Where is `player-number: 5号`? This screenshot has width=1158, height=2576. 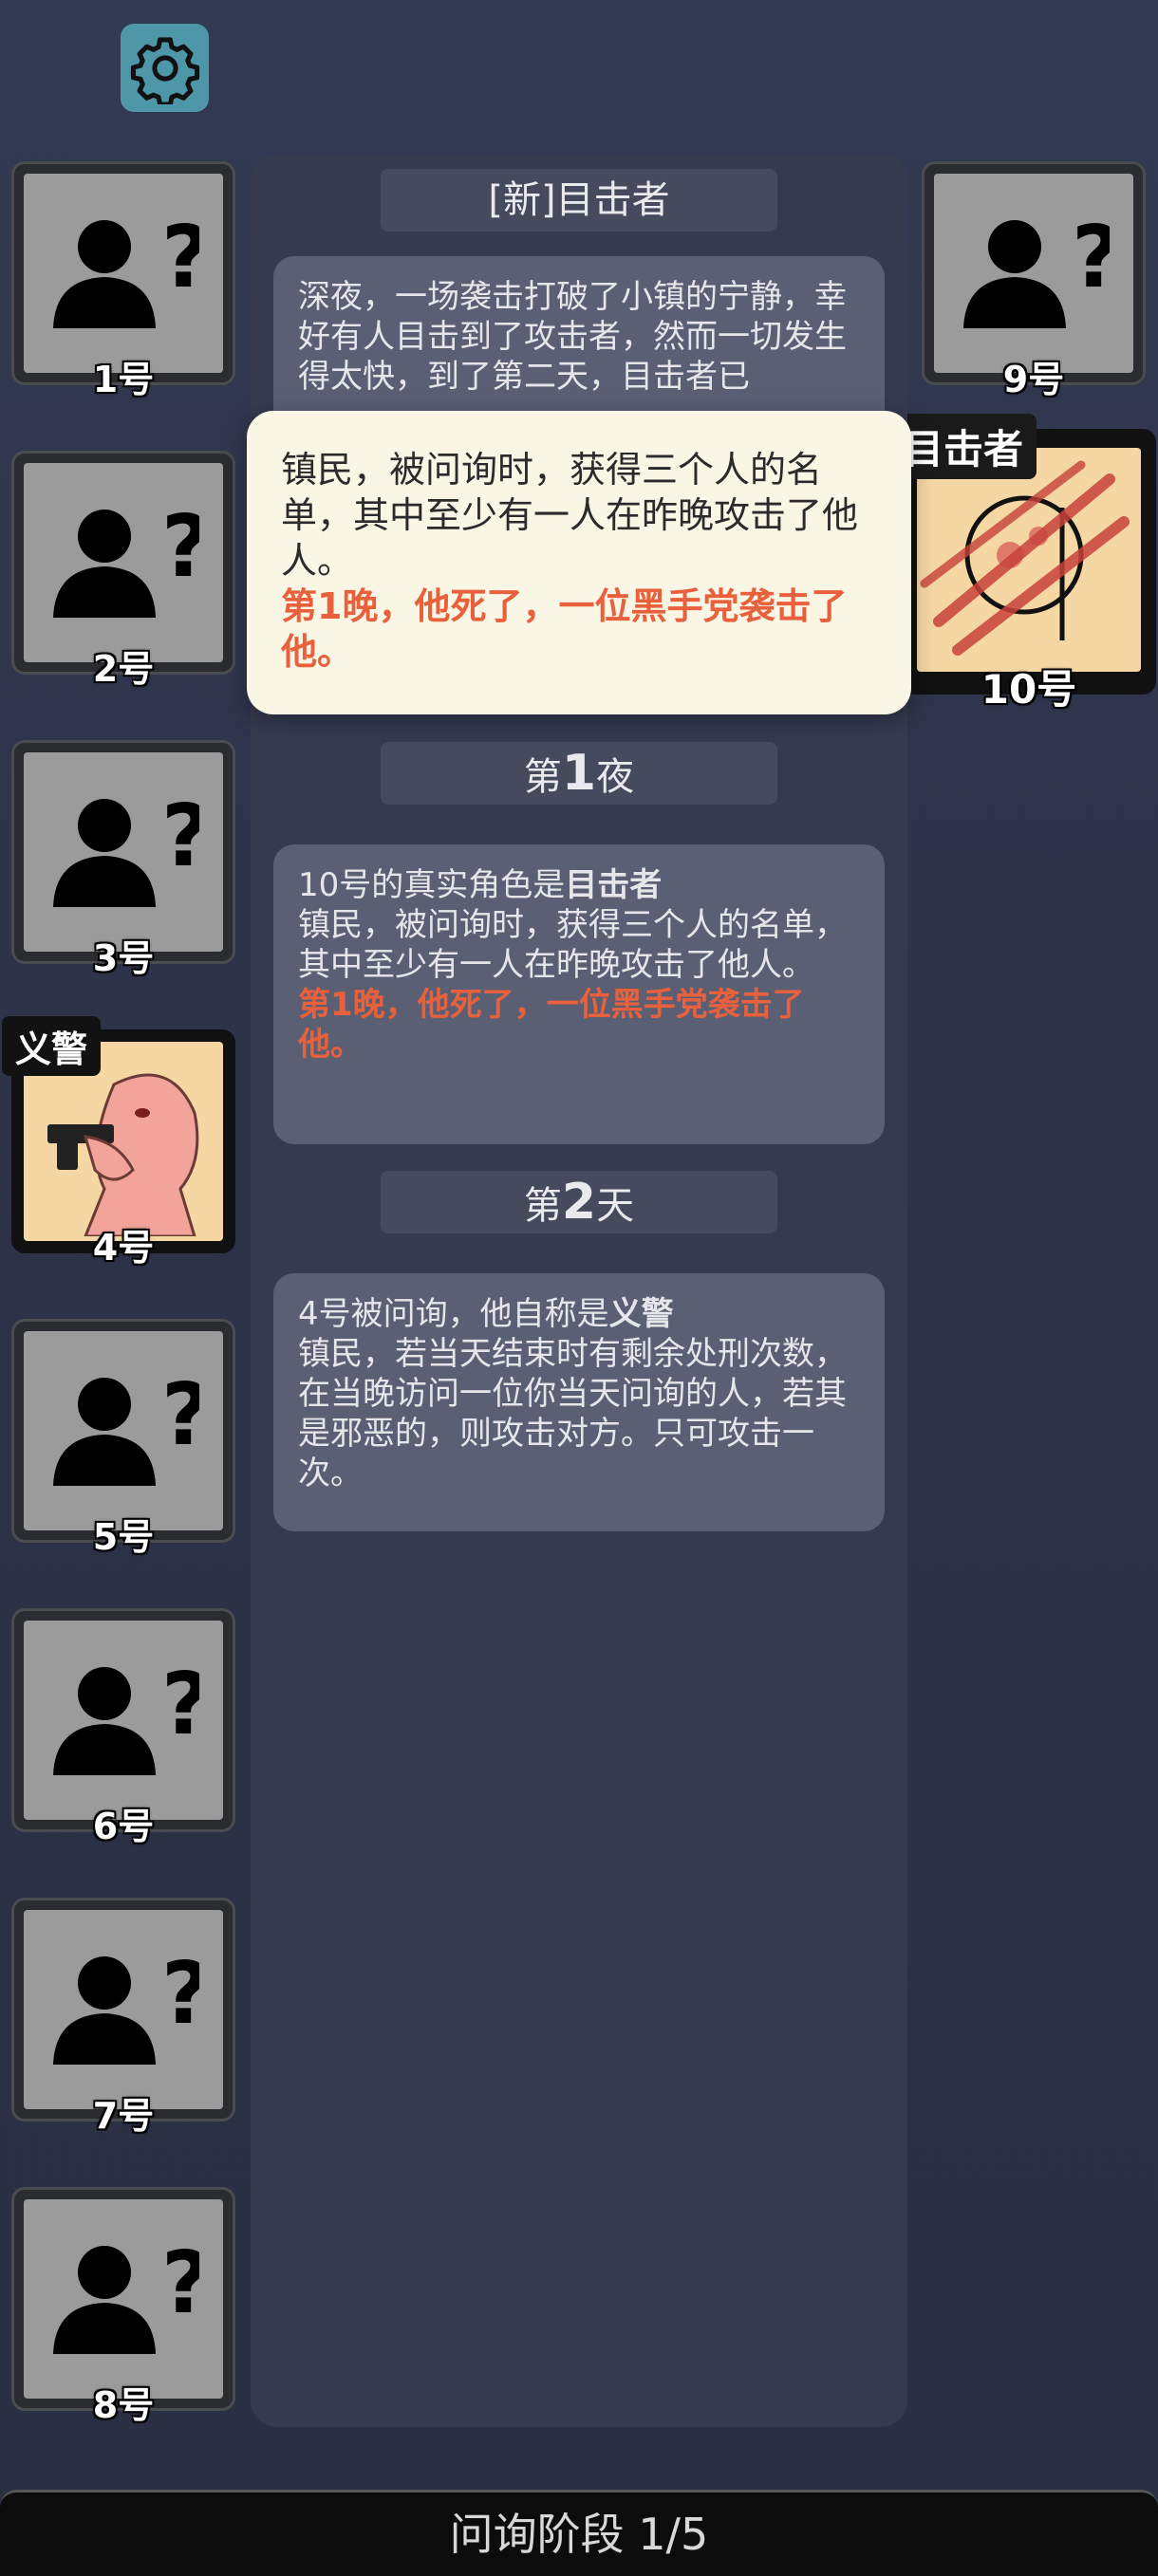 player-number: 5号 is located at coordinates (123, 1537).